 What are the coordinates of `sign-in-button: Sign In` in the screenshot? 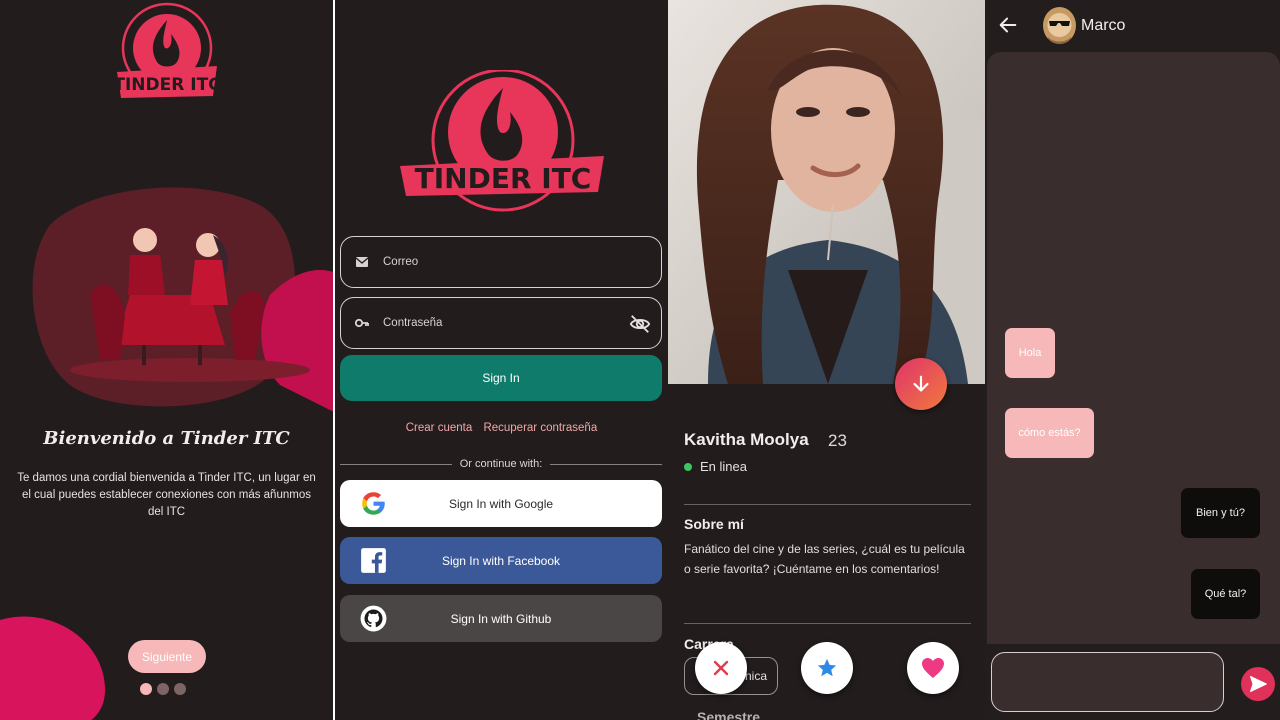 It's located at (501, 378).